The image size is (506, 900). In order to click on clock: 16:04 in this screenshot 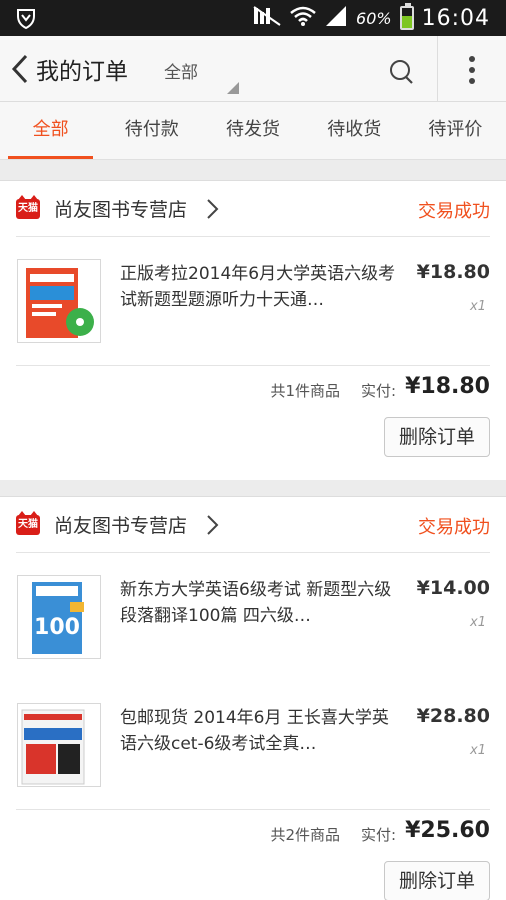, I will do `click(455, 18)`.